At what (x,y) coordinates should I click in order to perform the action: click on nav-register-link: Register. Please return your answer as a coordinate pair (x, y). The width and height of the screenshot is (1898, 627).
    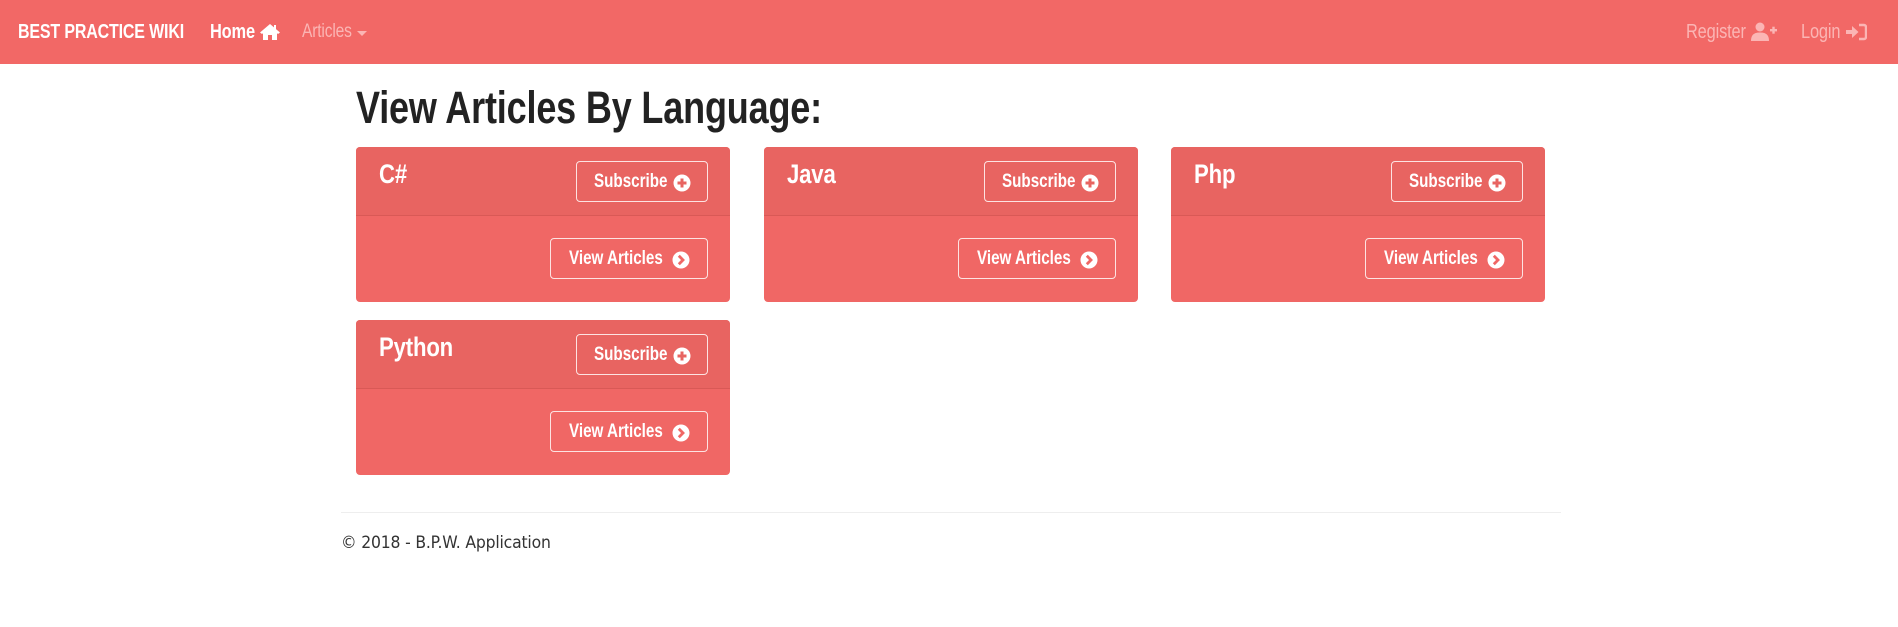
    Looking at the image, I should click on (1731, 32).